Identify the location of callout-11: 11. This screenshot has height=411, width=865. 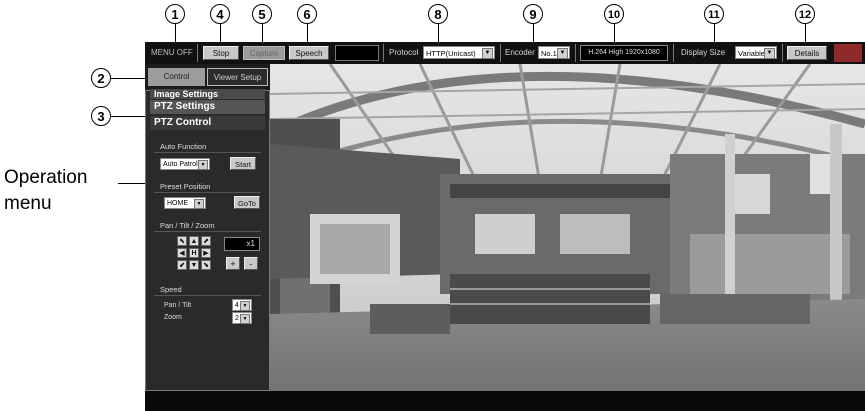
(714, 14).